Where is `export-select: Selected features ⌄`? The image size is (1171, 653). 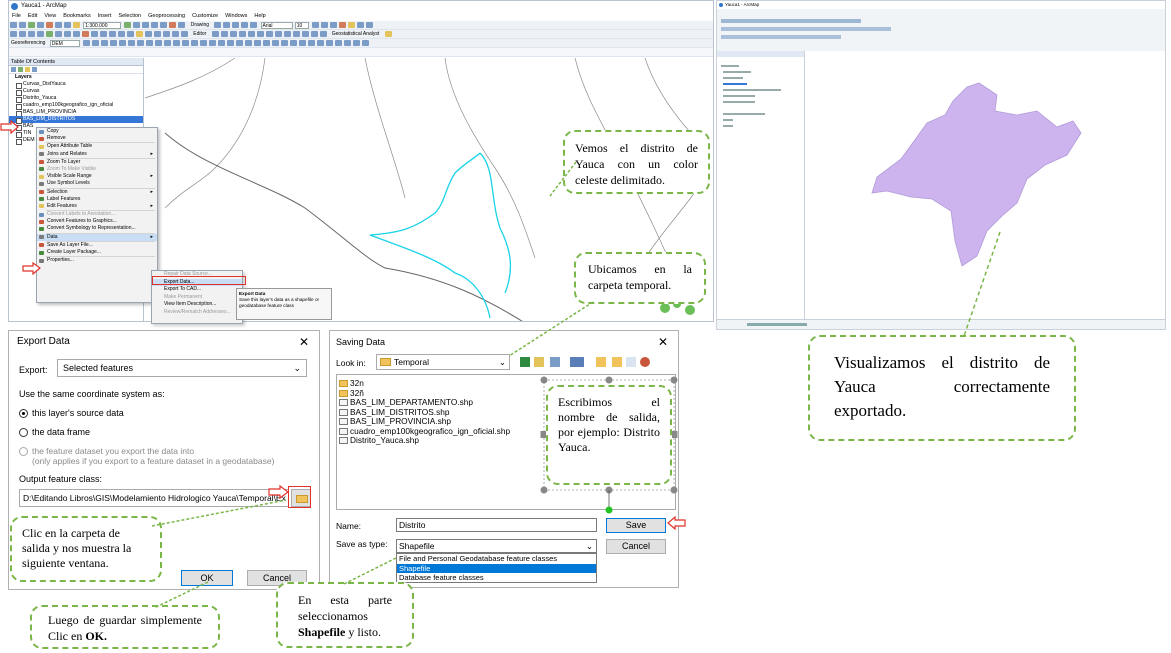 export-select: Selected features ⌄ is located at coordinates (182, 368).